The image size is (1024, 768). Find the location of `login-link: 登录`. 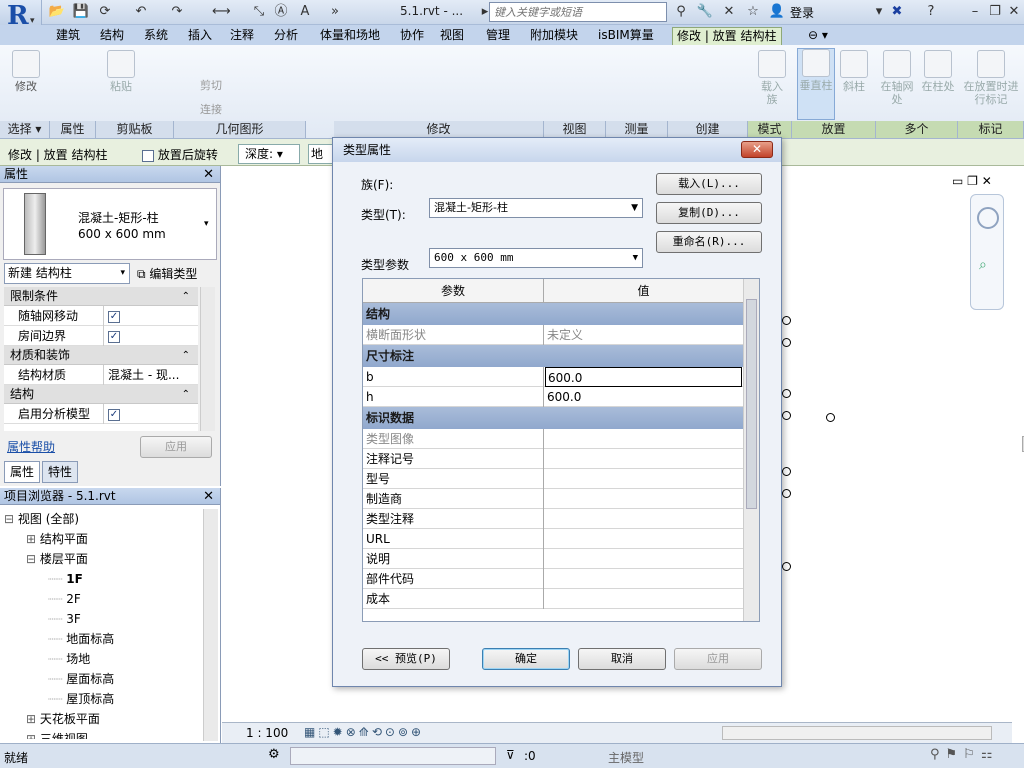

login-link: 登录 is located at coordinates (802, 12).